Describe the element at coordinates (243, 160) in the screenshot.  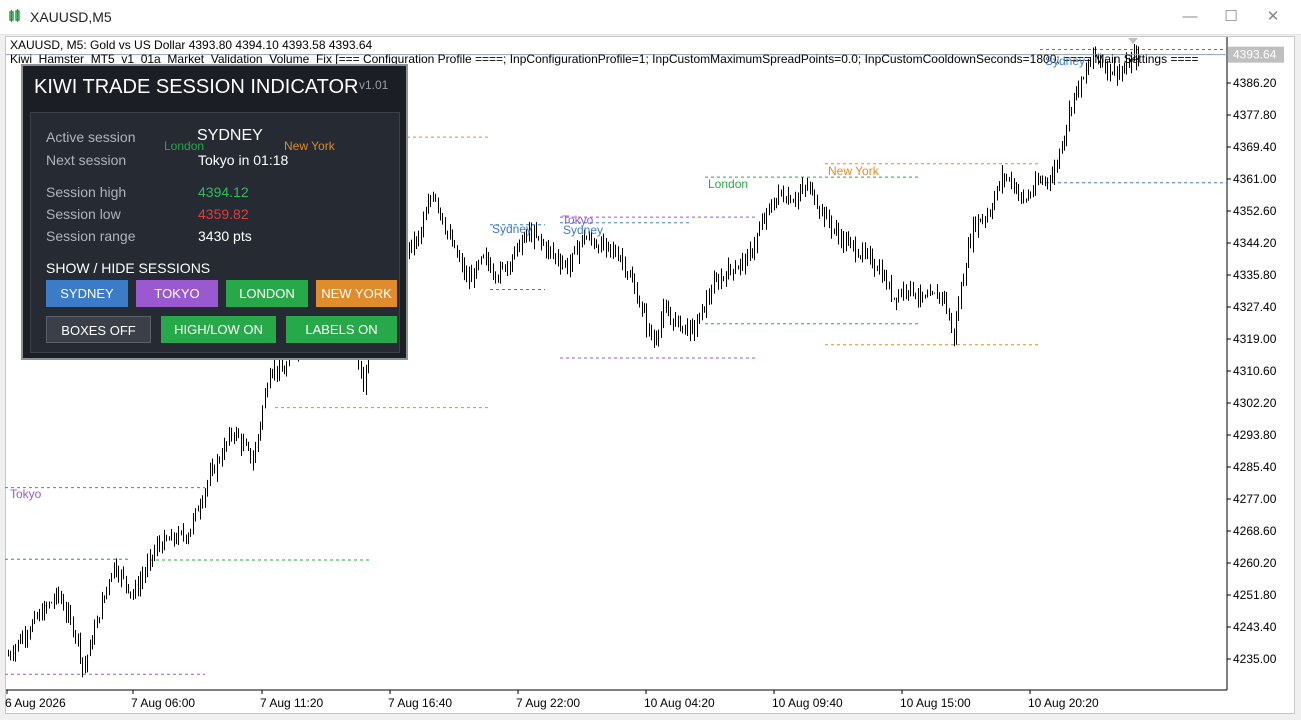
I see `next-session-value: Tokyo in 01:18` at that location.